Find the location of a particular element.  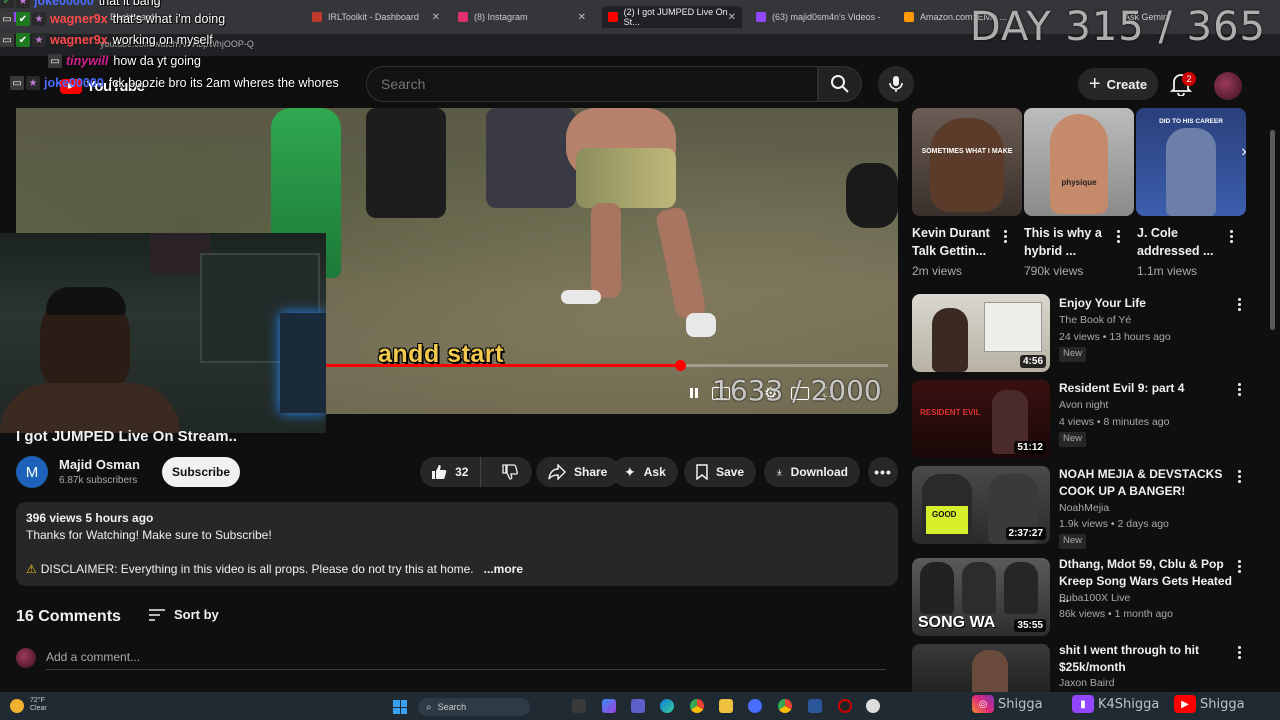

search-input is located at coordinates (592, 84).